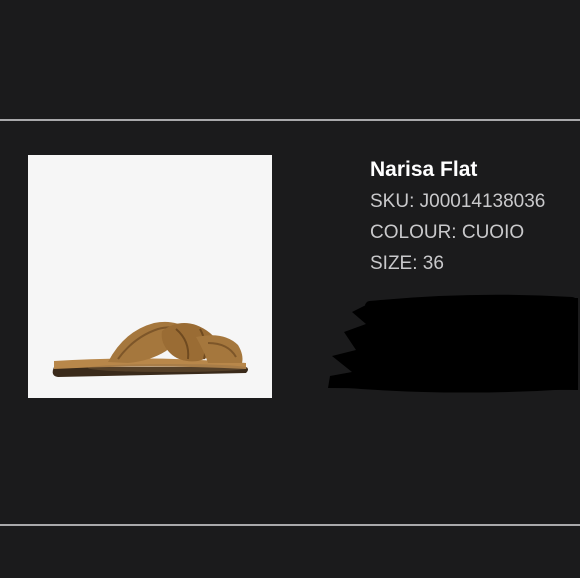  Describe the element at coordinates (290, 525) in the screenshot. I see `bottom-divider` at that location.